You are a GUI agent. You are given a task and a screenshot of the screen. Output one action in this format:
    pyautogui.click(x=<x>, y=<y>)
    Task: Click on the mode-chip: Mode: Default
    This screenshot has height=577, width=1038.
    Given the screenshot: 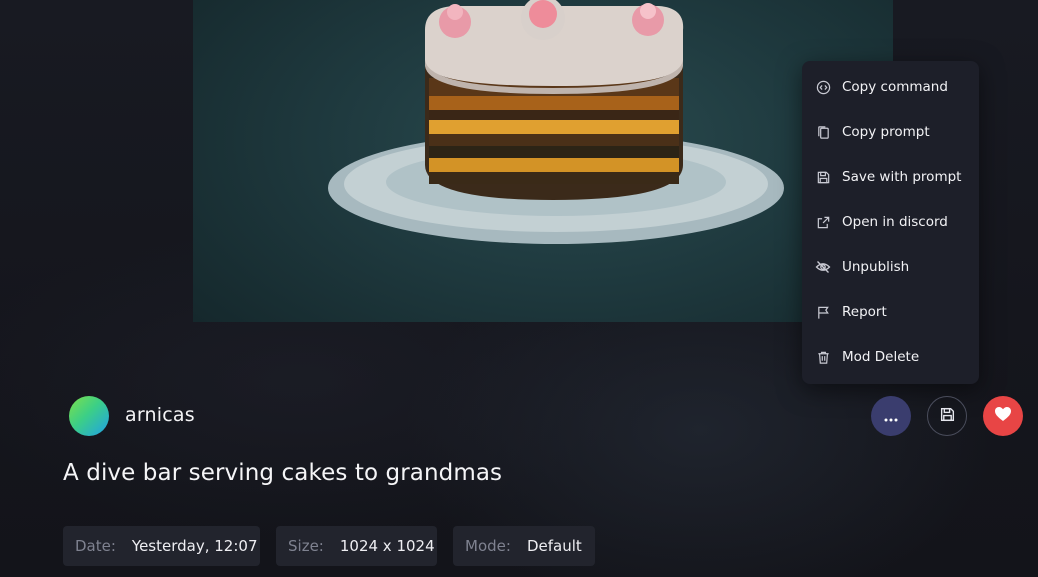 What is the action you would take?
    pyautogui.click(x=524, y=546)
    